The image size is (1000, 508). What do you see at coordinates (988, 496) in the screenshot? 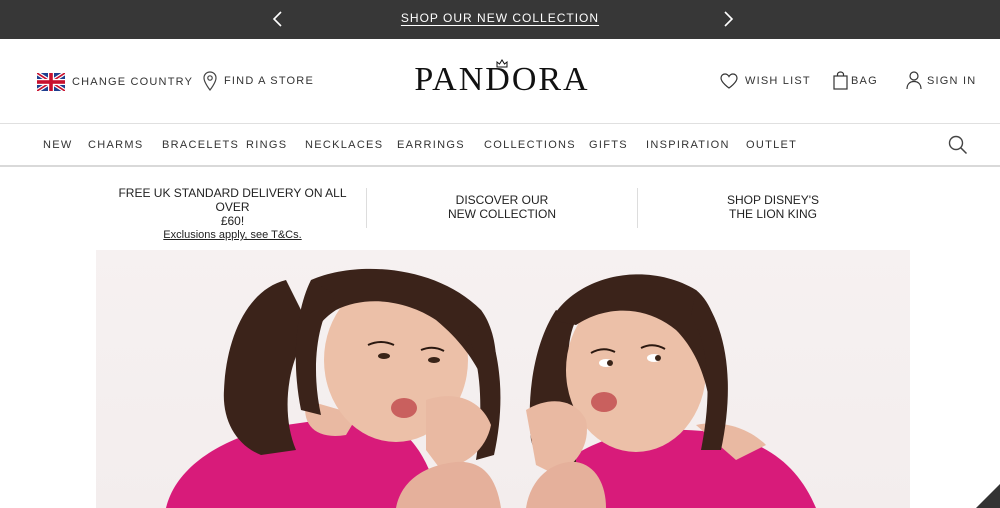
I see `corner-tab` at bounding box center [988, 496].